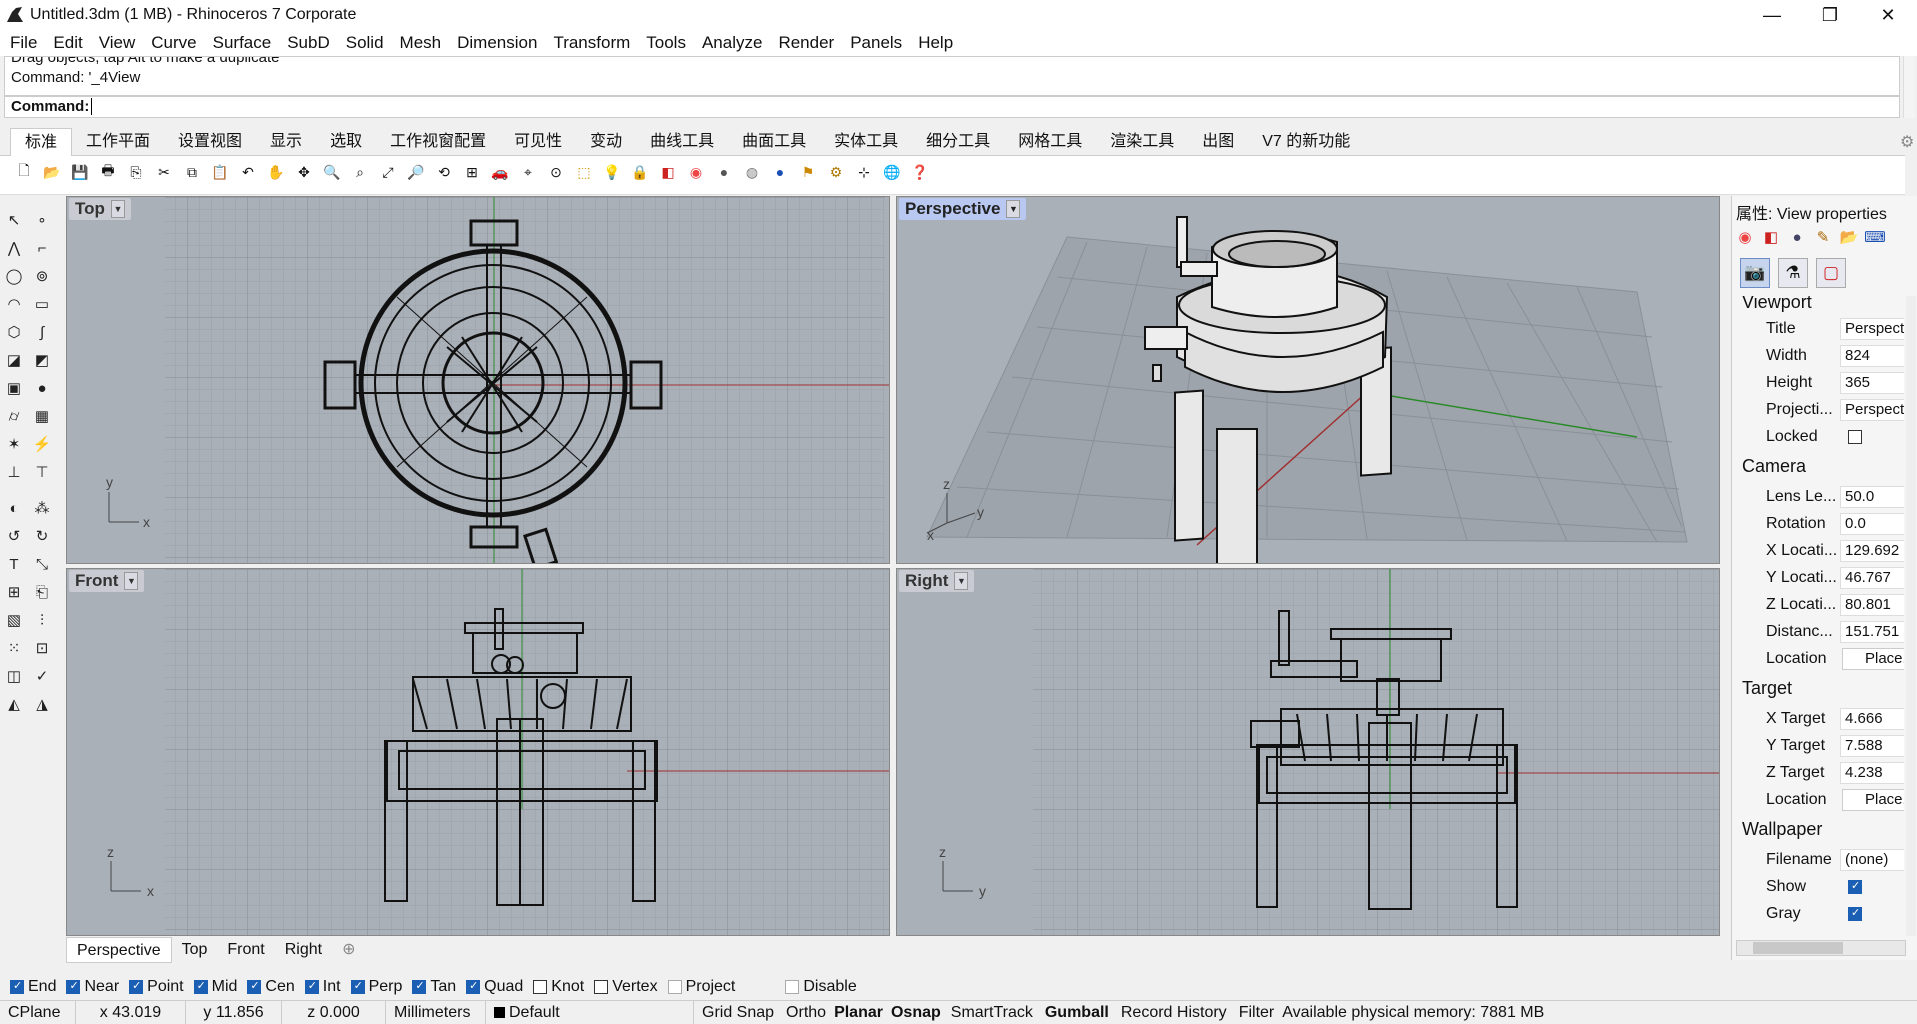 Image resolution: width=1917 pixels, height=1024 pixels. What do you see at coordinates (434, 987) in the screenshot?
I see `osnap-tan: Tan` at bounding box center [434, 987].